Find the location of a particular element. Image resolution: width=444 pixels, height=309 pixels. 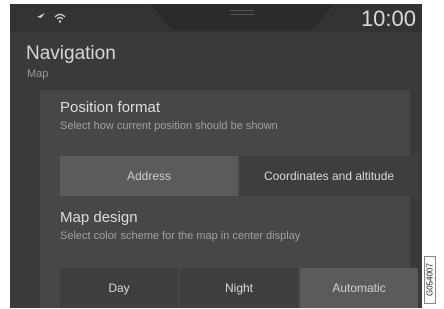

map-design-option-day: Day is located at coordinates (119, 288).